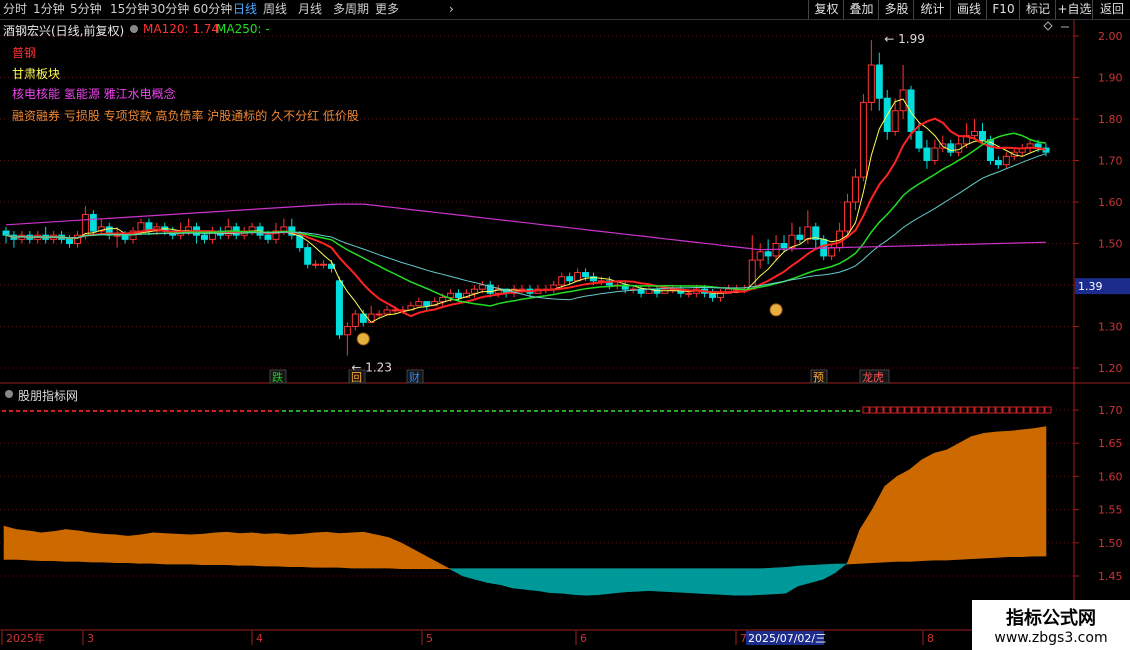 The width and height of the screenshot is (1130, 650). I want to click on toolbar-button-4: 画线, so click(968, 9).